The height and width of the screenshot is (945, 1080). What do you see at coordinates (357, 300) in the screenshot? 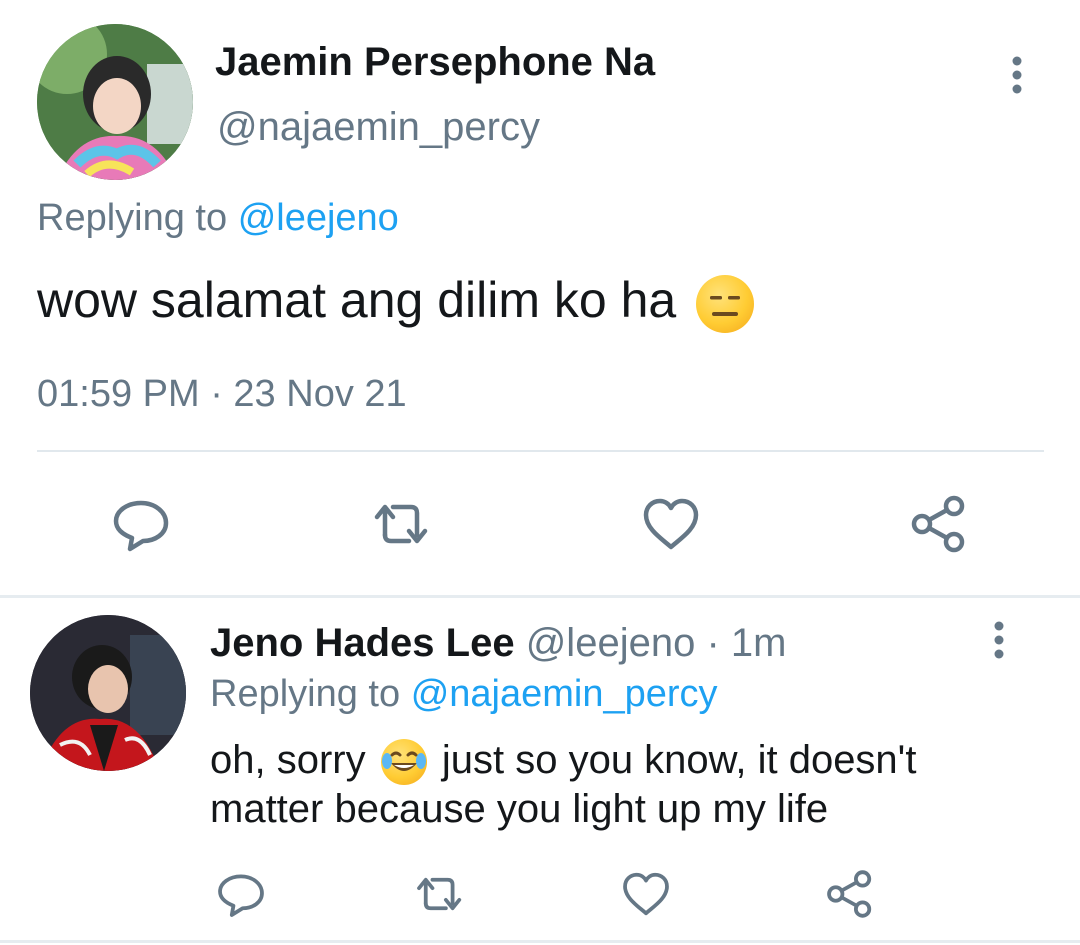
I see `tweet-text-body: wow salamat ang dilim ko ha` at bounding box center [357, 300].